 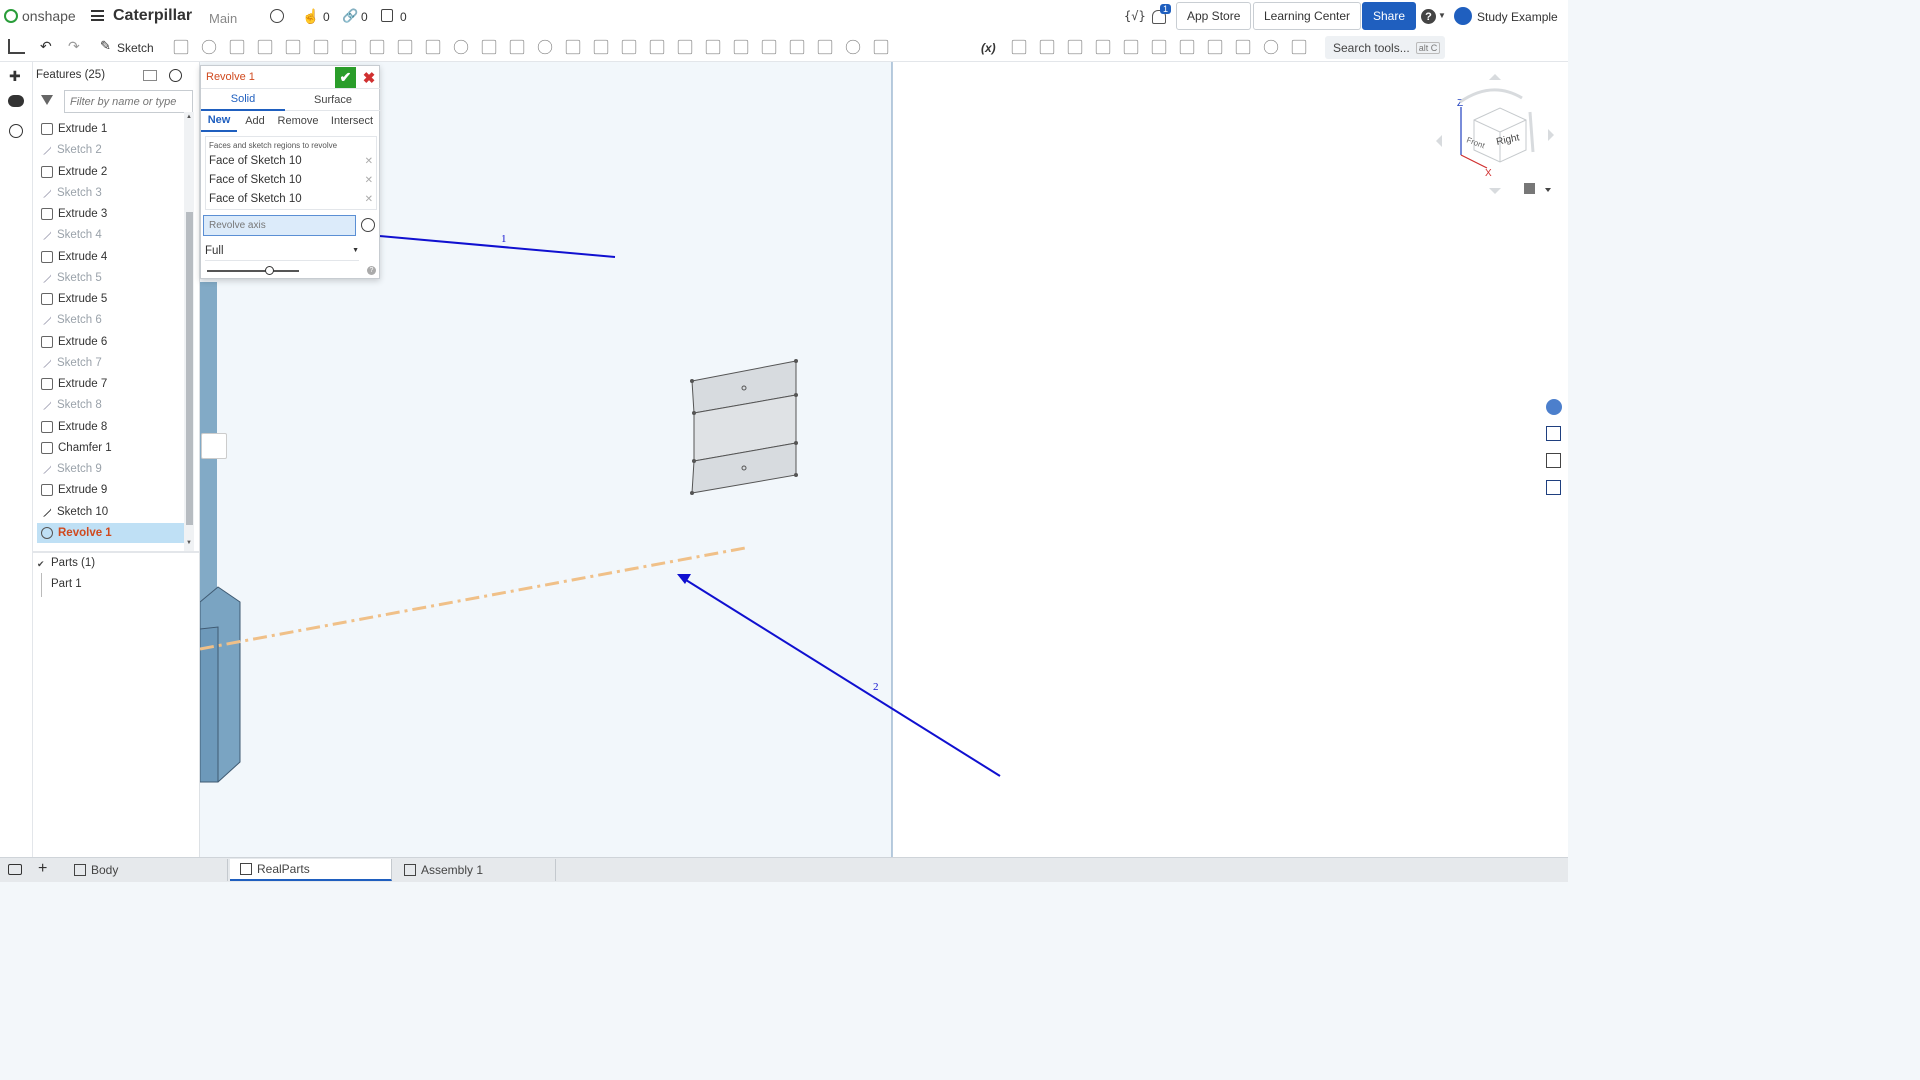 What do you see at coordinates (146, 870) in the screenshot?
I see `tab-body: Body` at bounding box center [146, 870].